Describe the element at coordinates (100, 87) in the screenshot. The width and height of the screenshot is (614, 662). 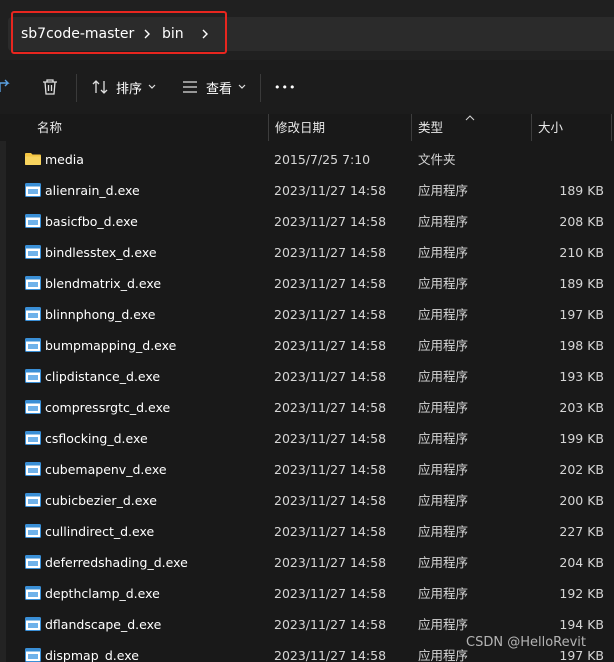
I see `sort-icon` at that location.